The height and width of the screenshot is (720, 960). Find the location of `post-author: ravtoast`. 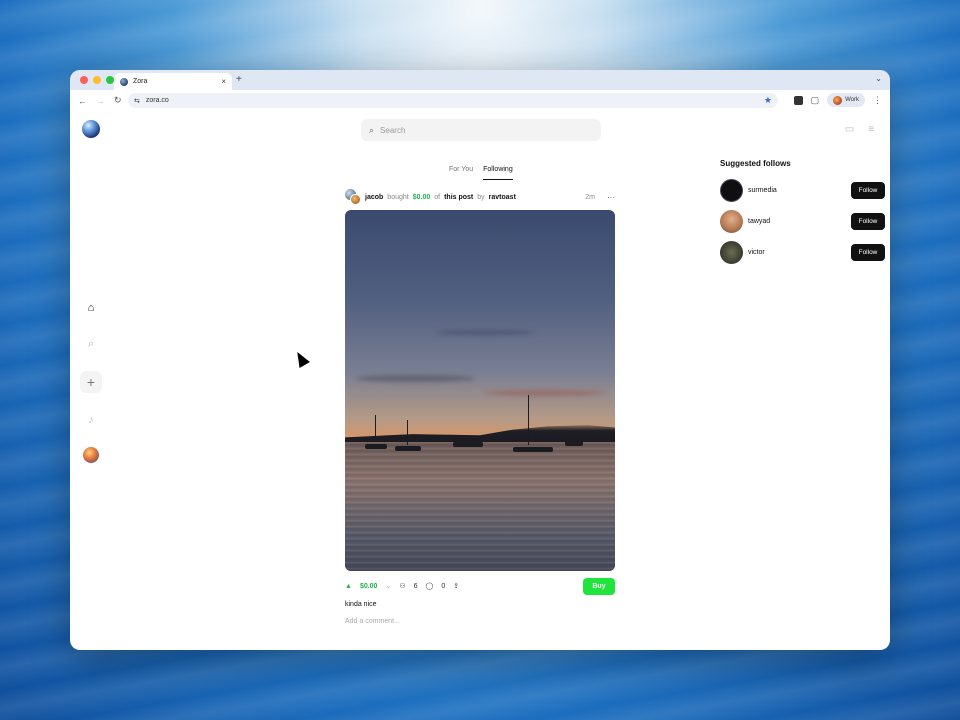

post-author: ravtoast is located at coordinates (502, 197).